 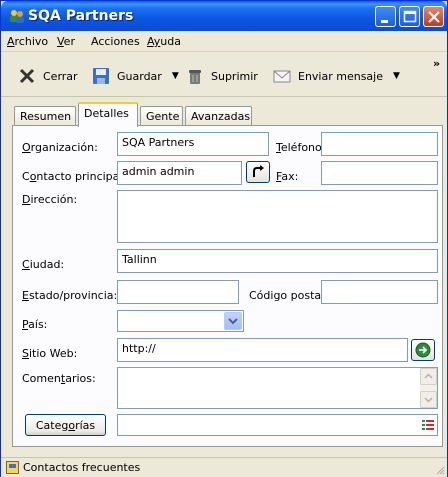 I want to click on organization-label-text: rganización:, so click(x=64, y=147).